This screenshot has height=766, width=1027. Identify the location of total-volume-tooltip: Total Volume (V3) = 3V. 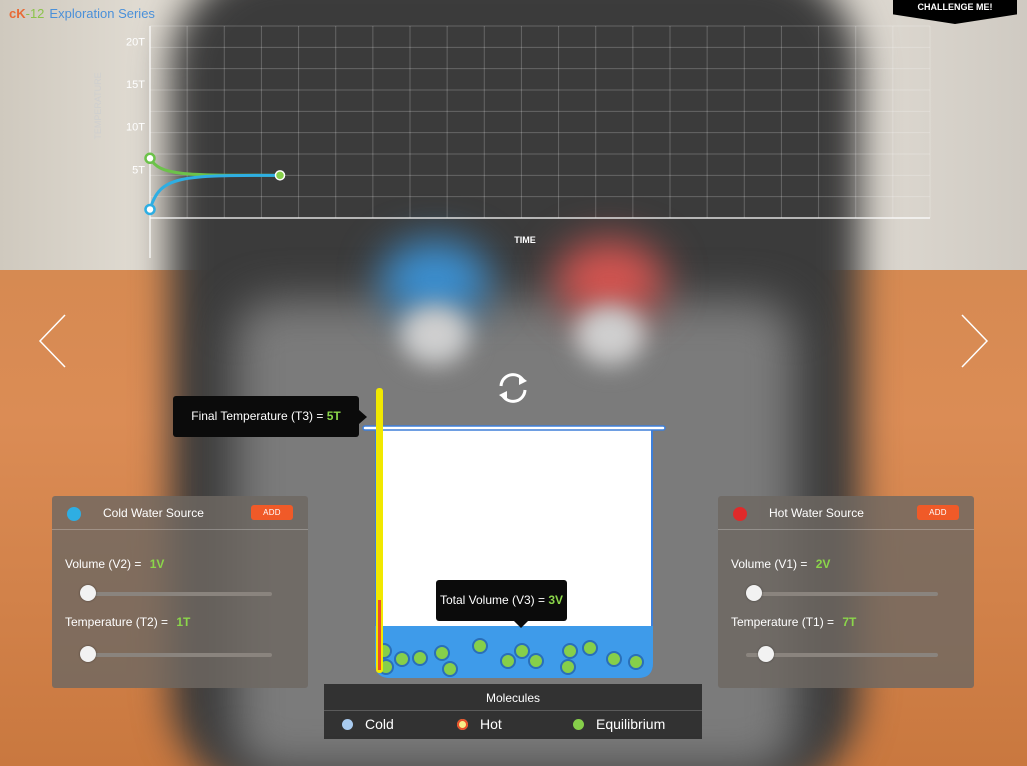
(501, 604).